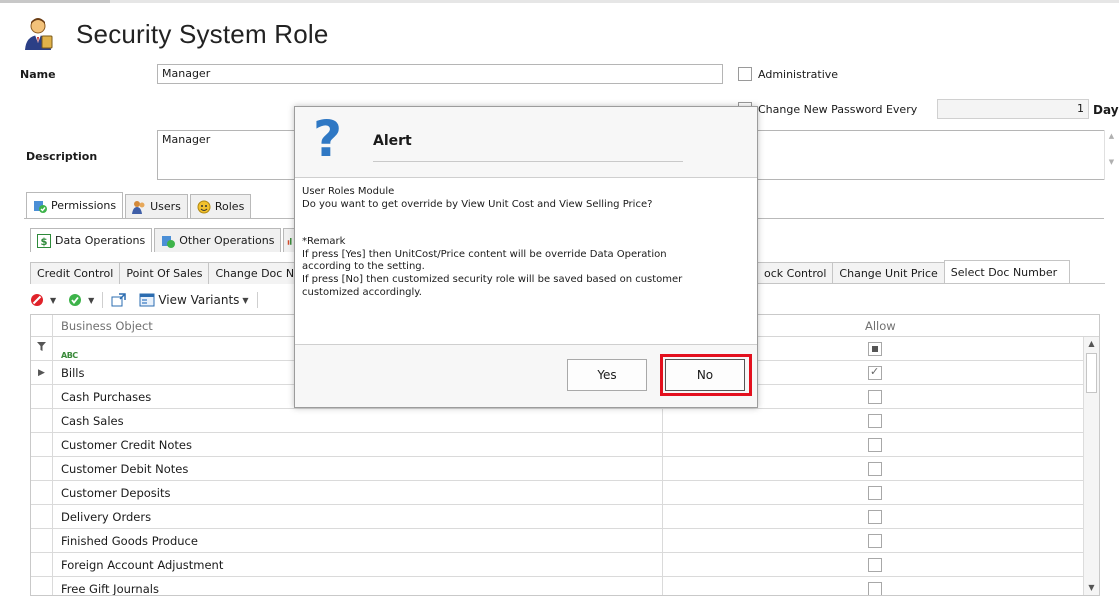 The height and width of the screenshot is (599, 1119). I want to click on password-days-input: 1, so click(1013, 109).